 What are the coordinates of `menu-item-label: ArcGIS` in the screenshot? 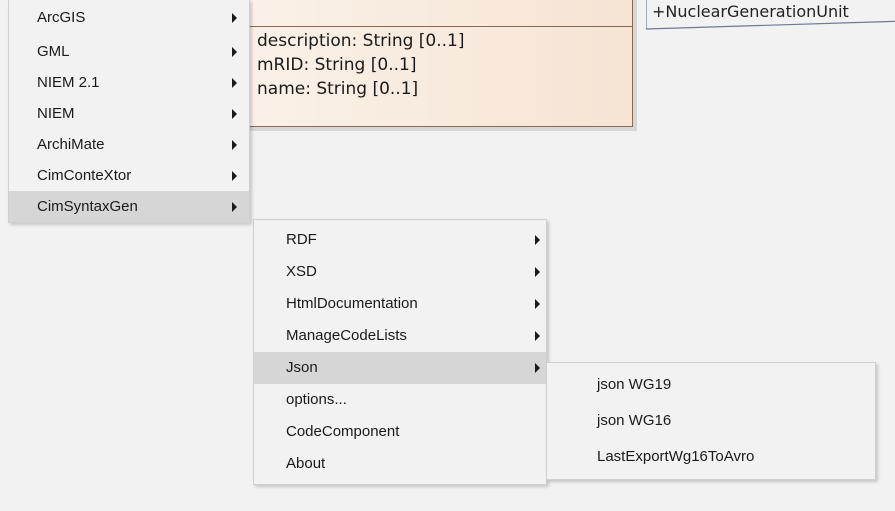 It's located at (61, 17).